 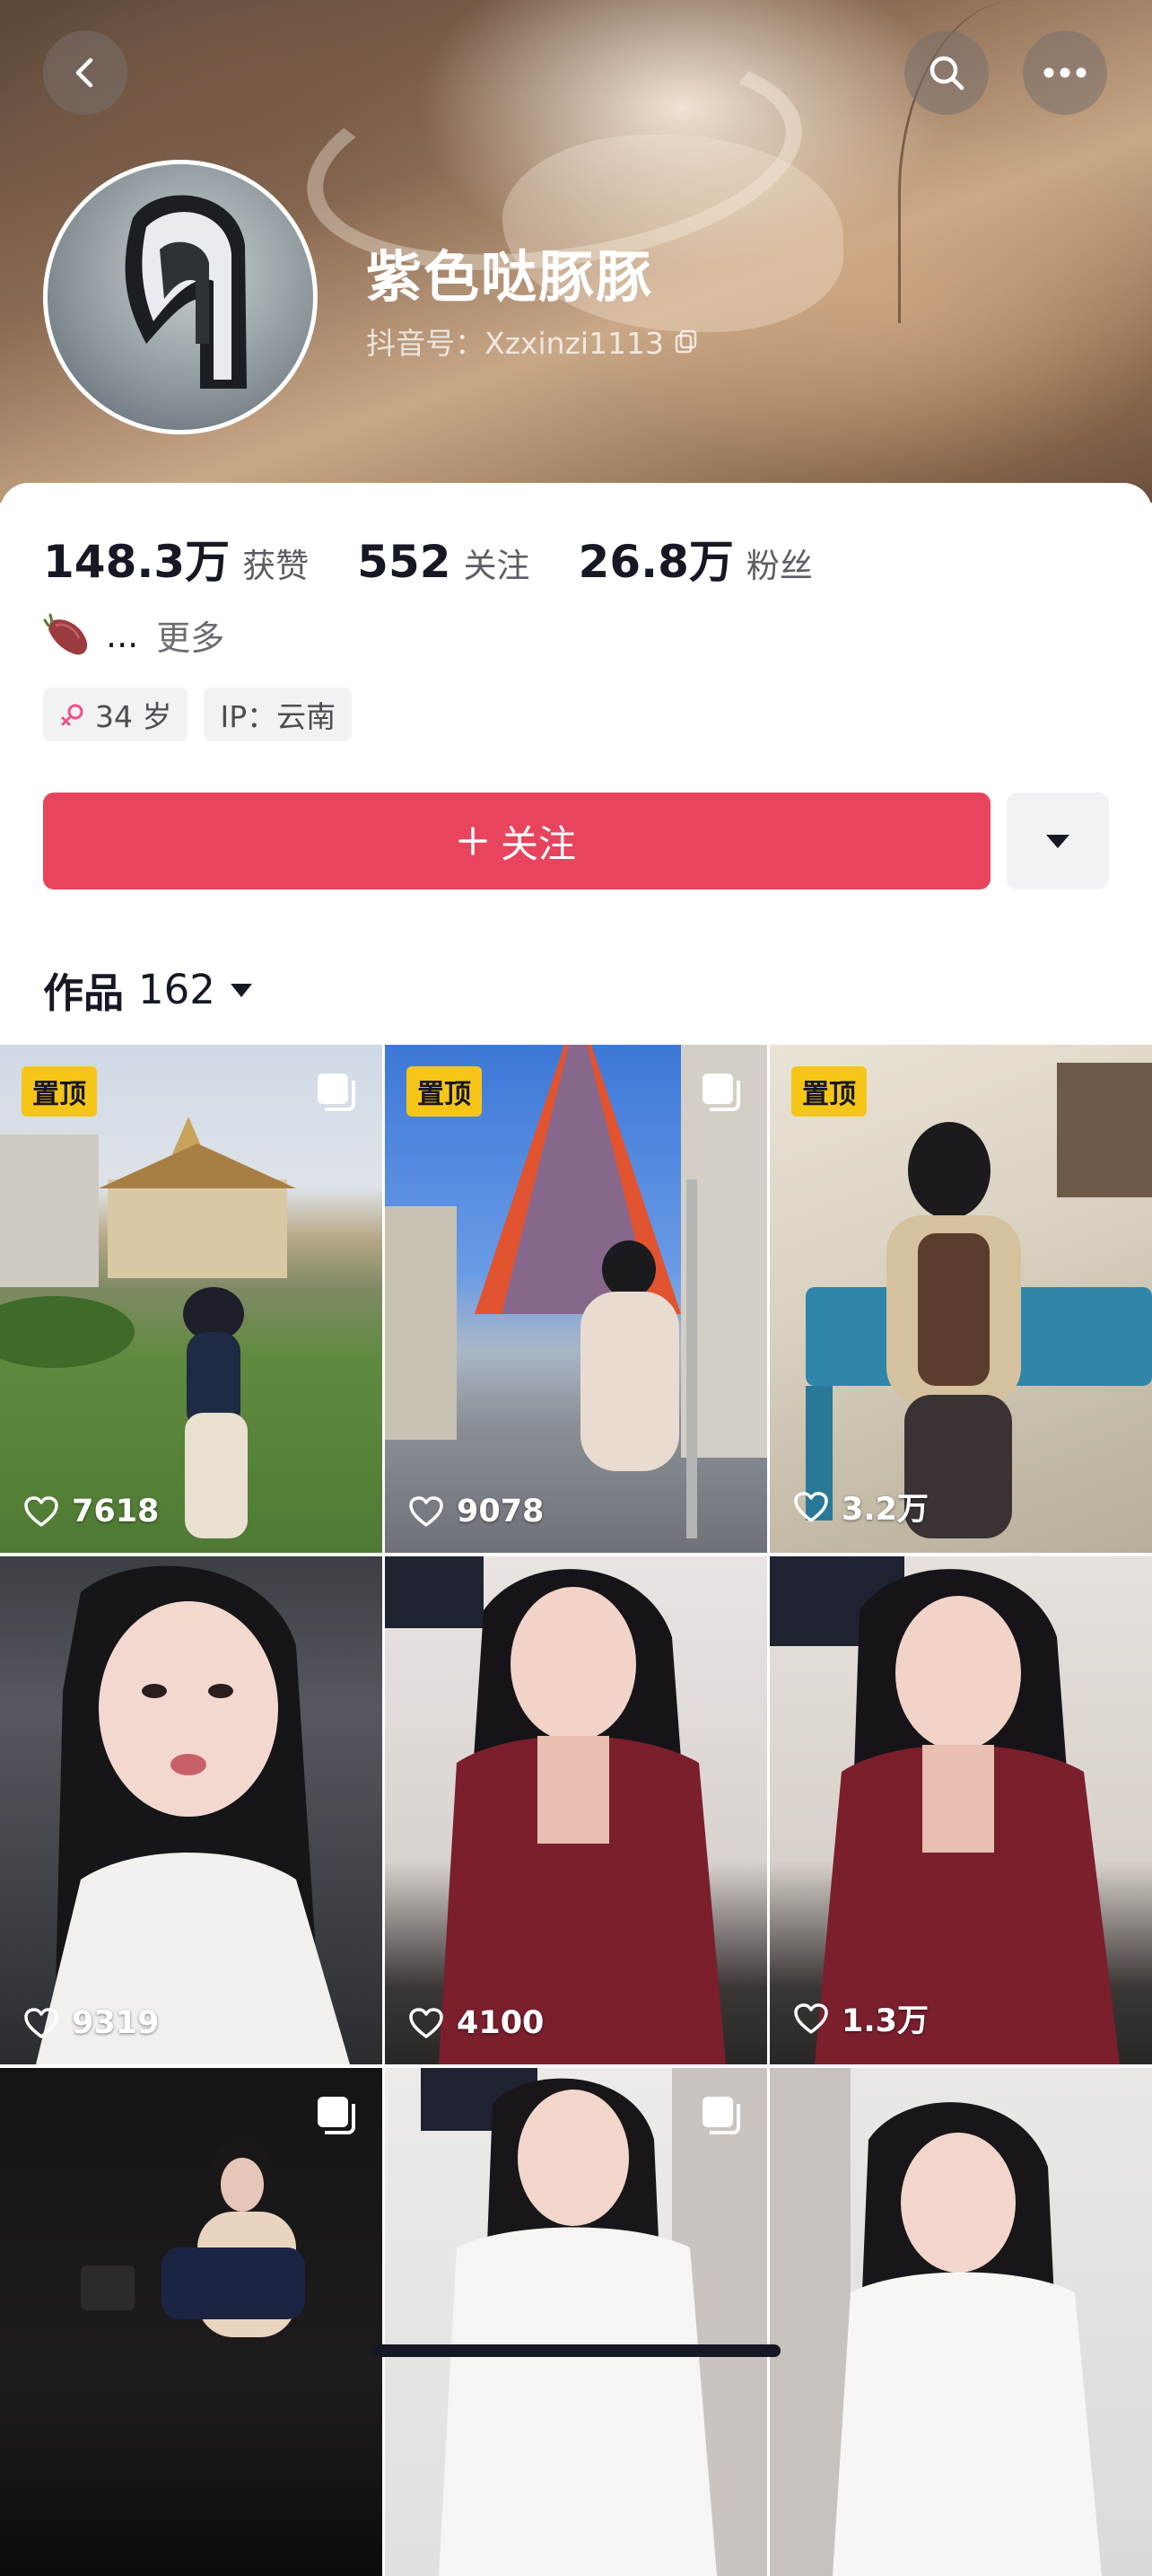 I want to click on video-thumbnail: 9319, so click(x=191, y=1810).